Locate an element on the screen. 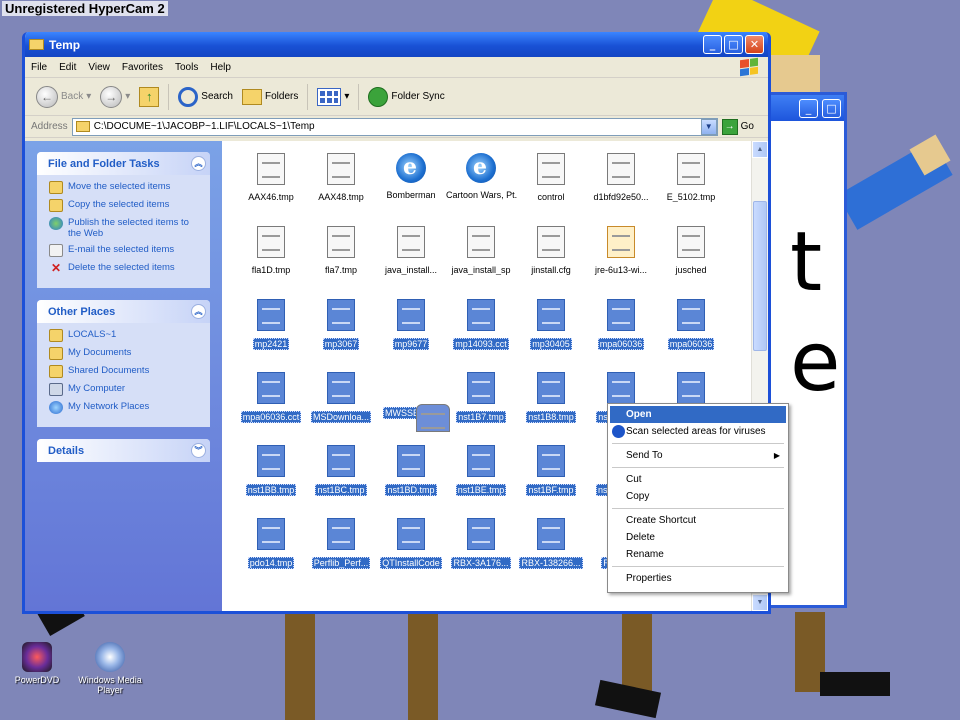  place-locals: LOCALS~1 is located at coordinates (125, 335).